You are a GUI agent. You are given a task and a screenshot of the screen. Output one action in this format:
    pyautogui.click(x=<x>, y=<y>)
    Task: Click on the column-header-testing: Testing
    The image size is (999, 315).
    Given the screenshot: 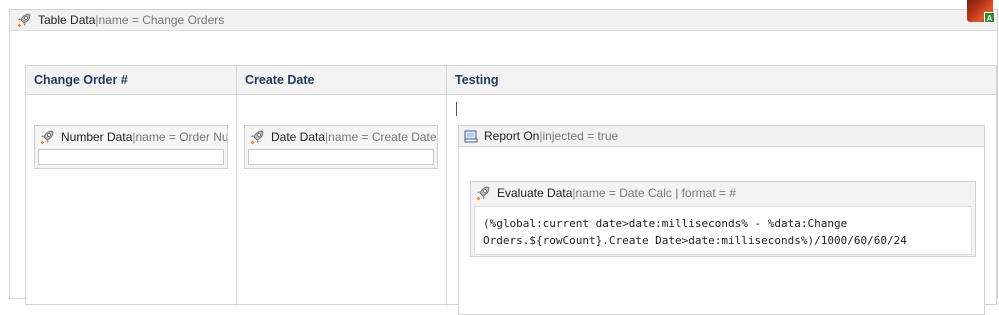 What is the action you would take?
    pyautogui.click(x=722, y=80)
    